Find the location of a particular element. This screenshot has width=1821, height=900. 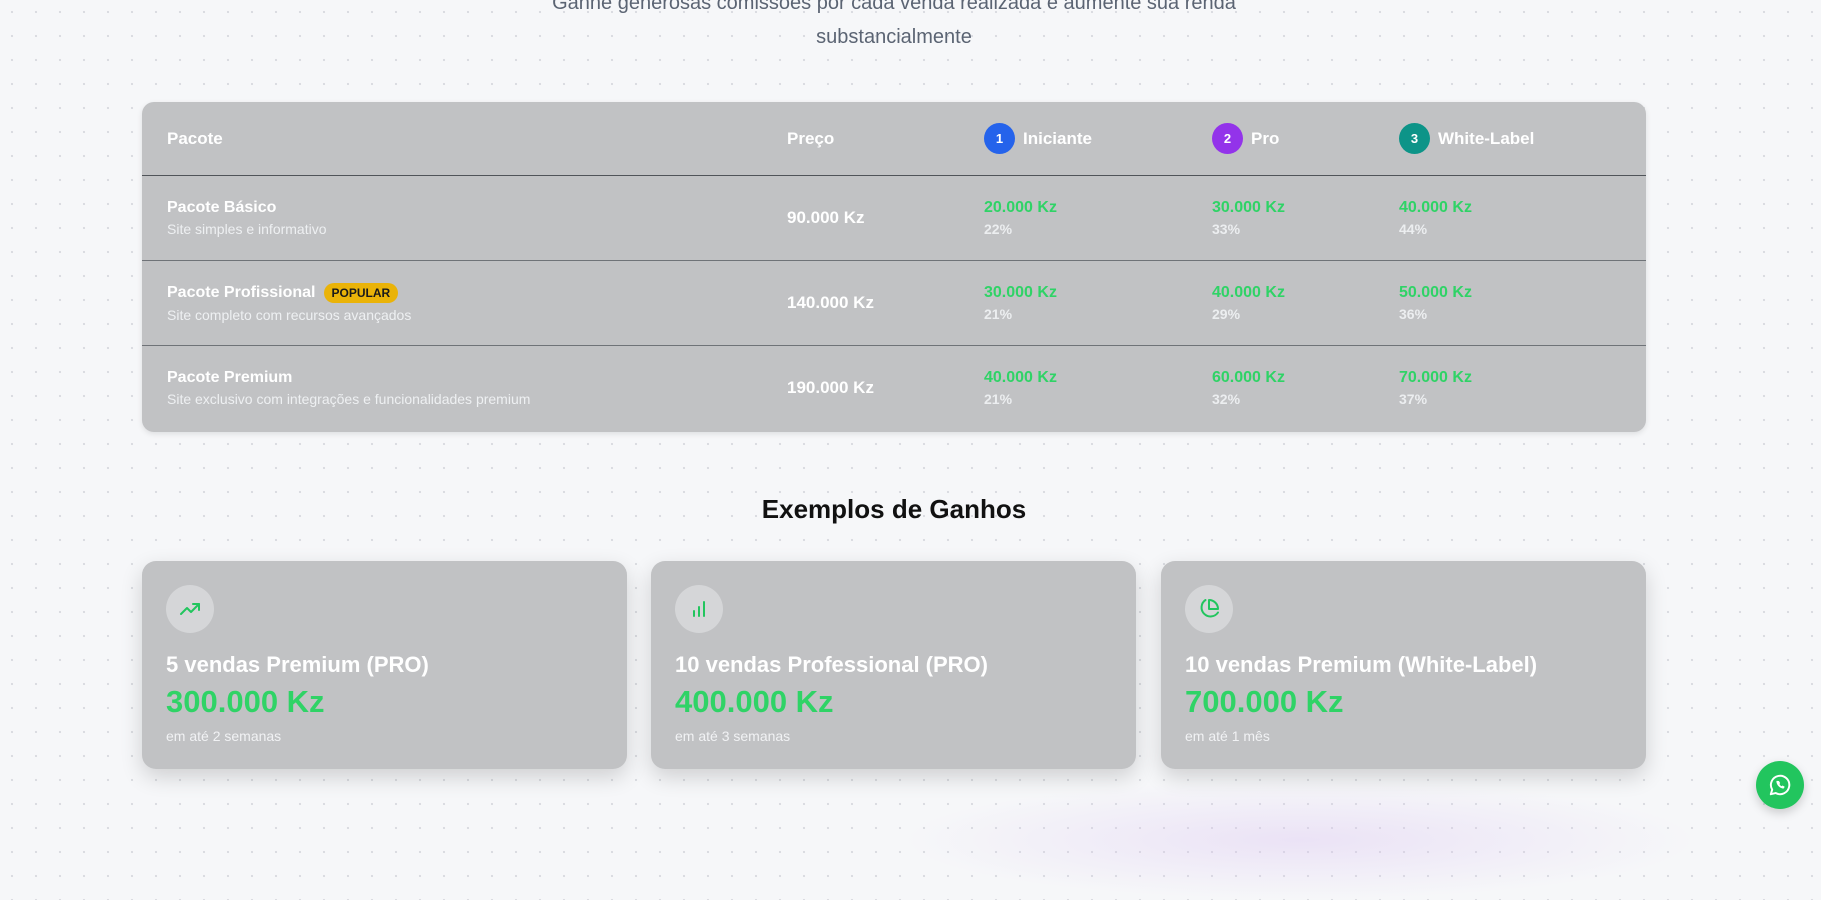

earnings-card-amount: 300.000 Kz is located at coordinates (245, 701).